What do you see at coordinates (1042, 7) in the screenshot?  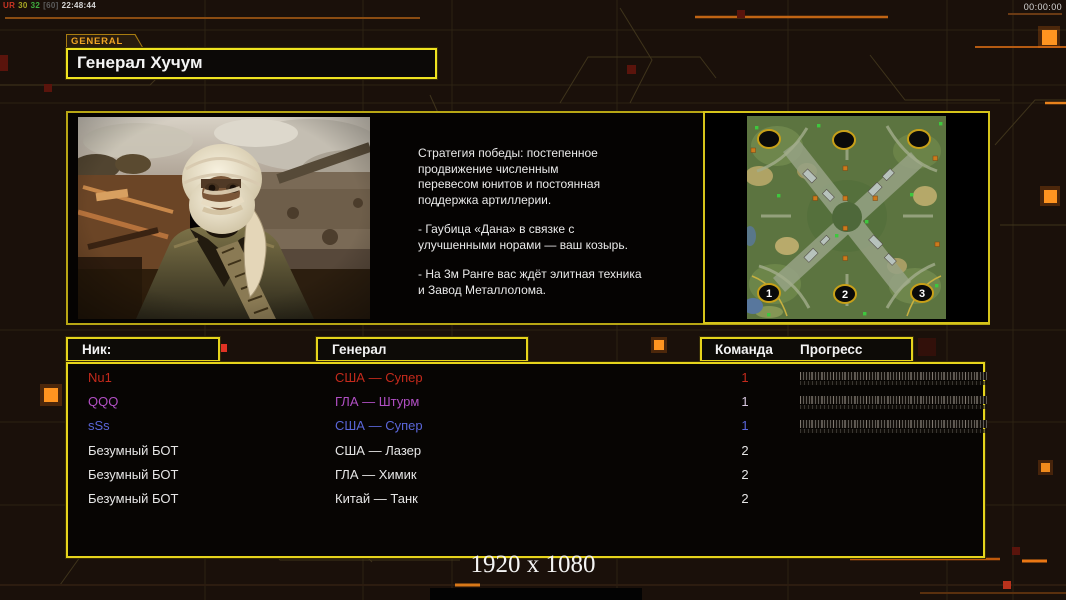 I see `match-timer: 00:00:00` at bounding box center [1042, 7].